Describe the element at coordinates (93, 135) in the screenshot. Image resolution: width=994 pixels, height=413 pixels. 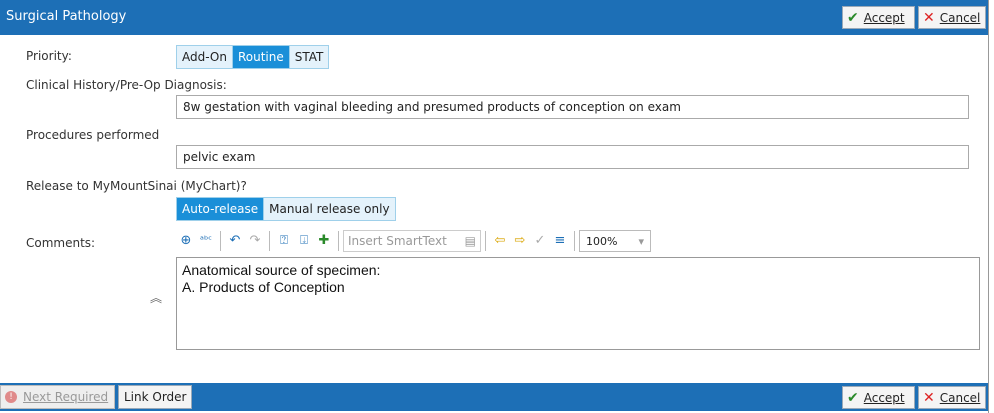
I see `procedures-label: Procedures performed` at that location.